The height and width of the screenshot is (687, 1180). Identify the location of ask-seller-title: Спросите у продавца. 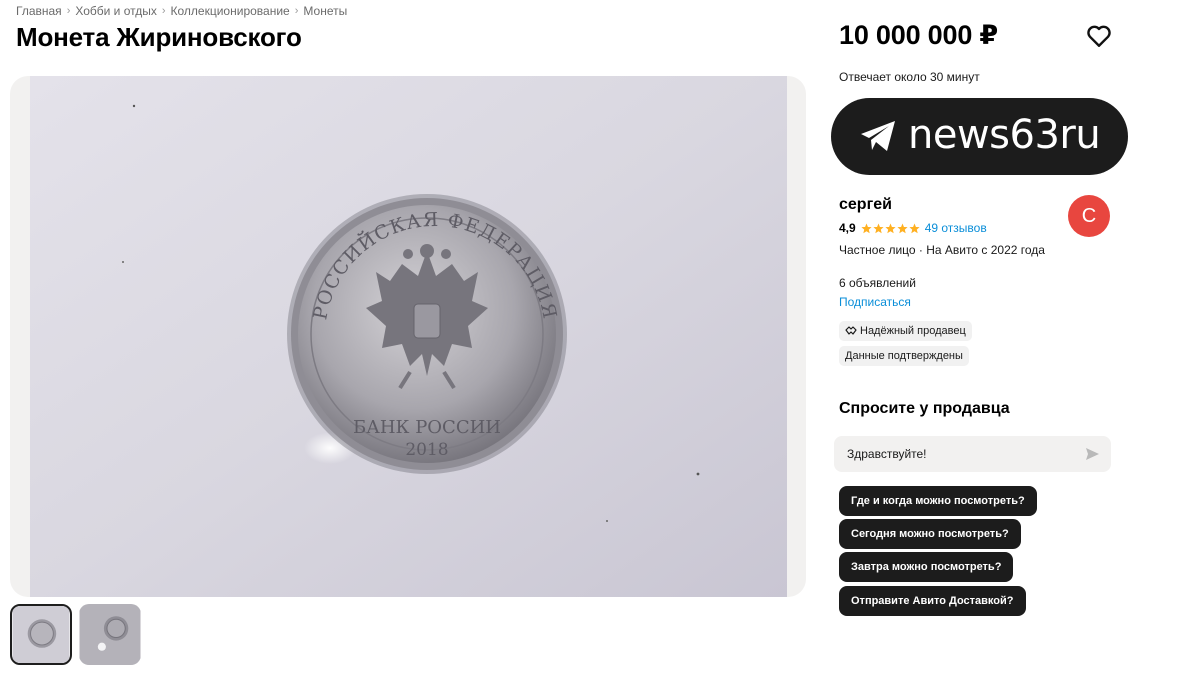
(924, 408).